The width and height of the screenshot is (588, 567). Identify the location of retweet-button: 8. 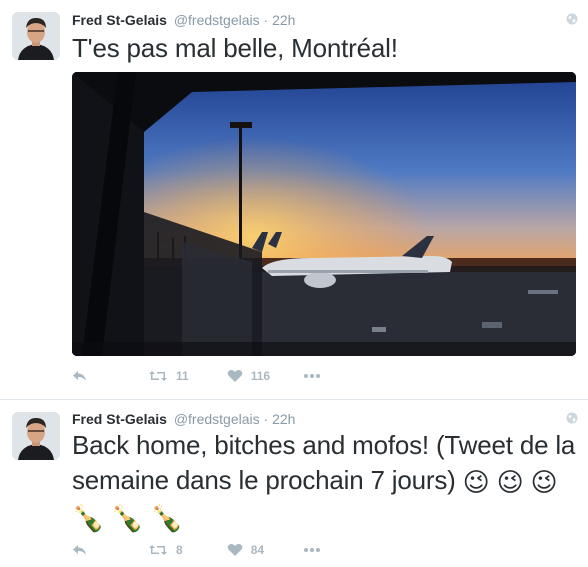
(165, 550).